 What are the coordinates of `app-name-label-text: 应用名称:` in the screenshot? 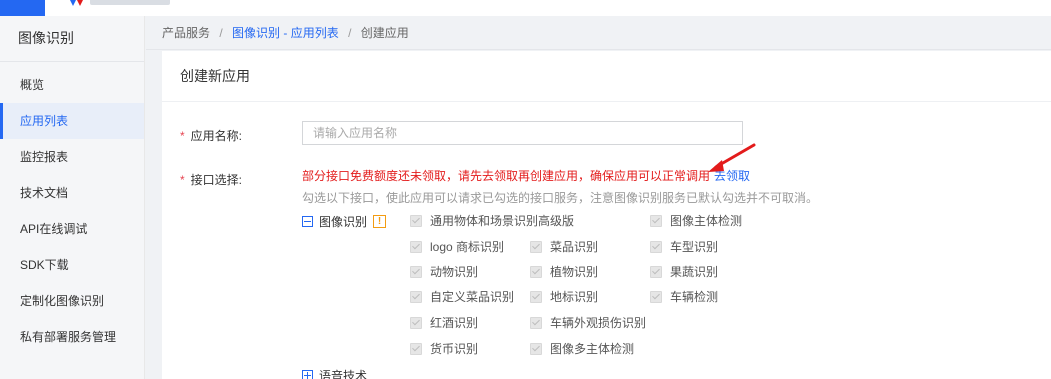 It's located at (216, 136).